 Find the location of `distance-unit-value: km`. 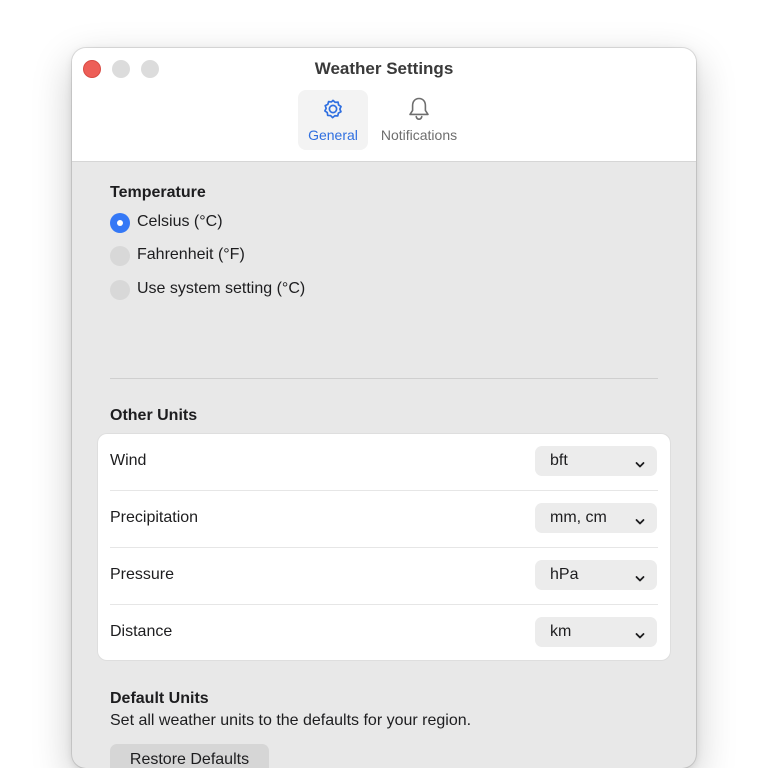

distance-unit-value: km is located at coordinates (561, 631).